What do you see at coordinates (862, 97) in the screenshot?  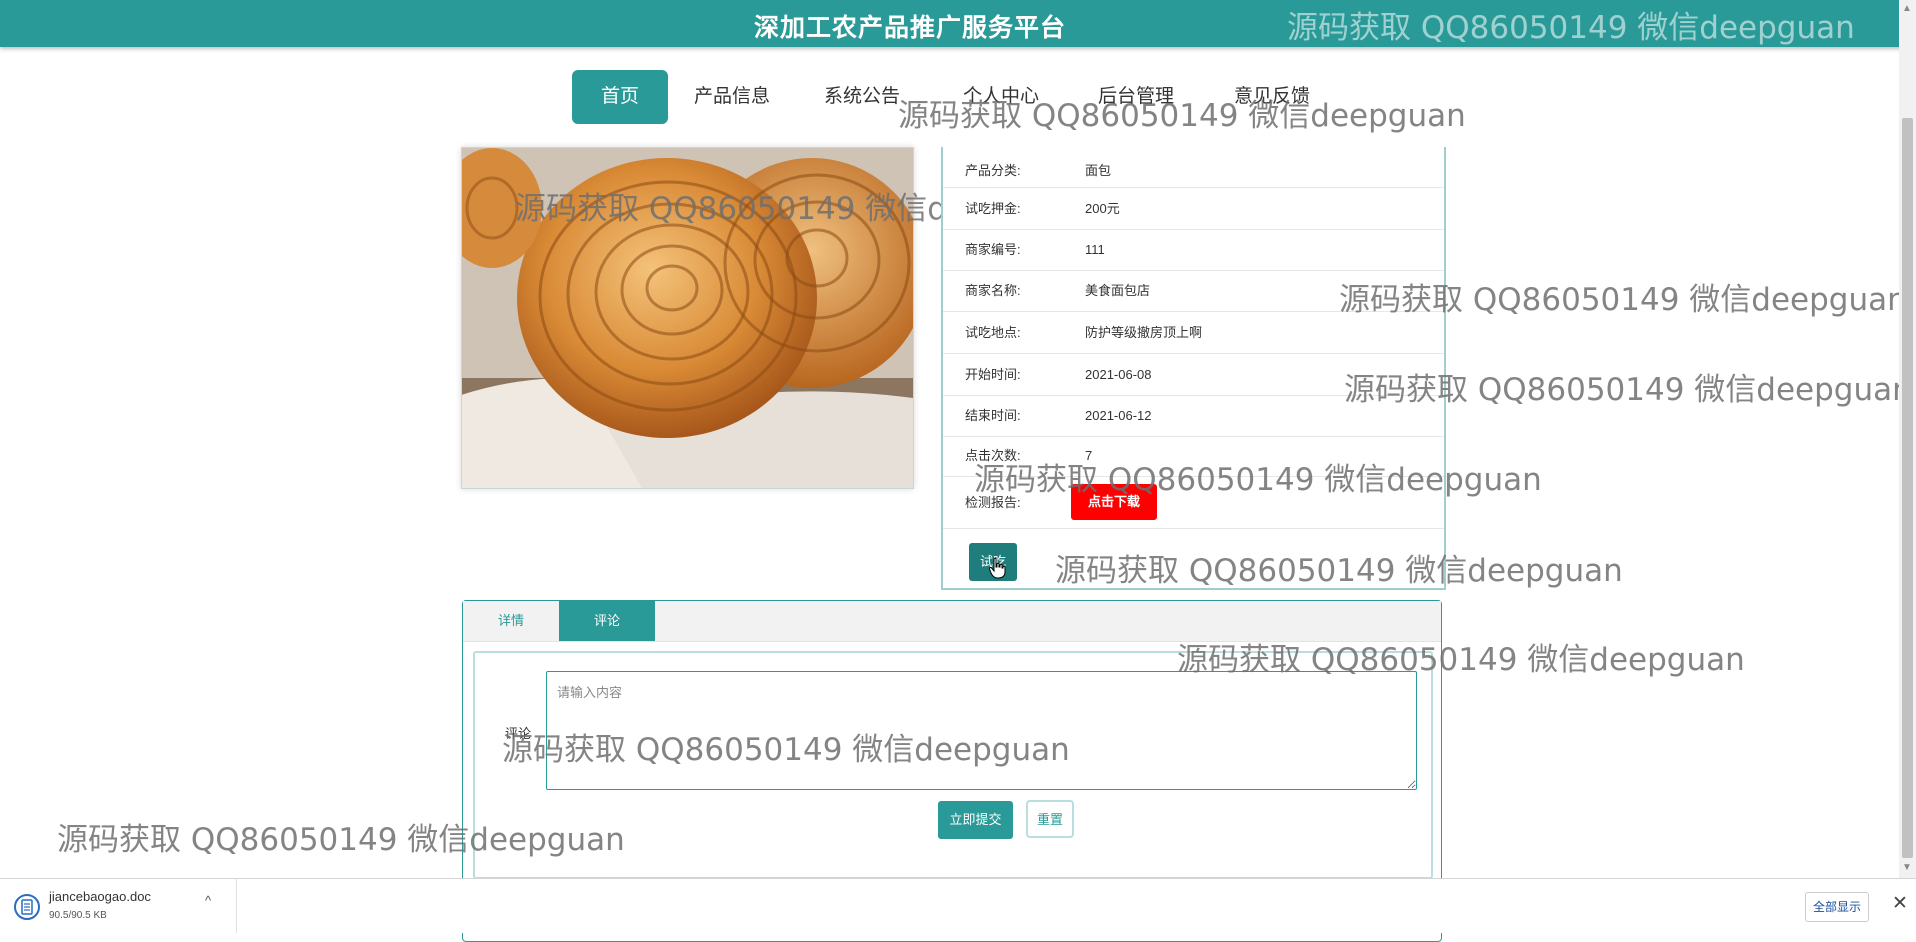 I see `nav-item-announcements: 系统公告` at bounding box center [862, 97].